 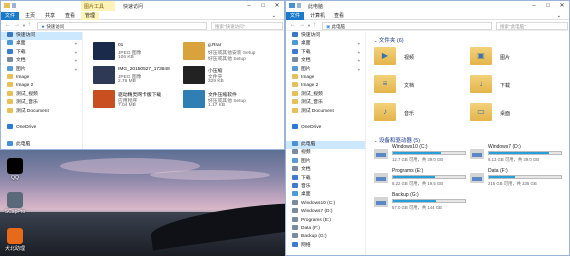 I want to click on nav-item: 网络, so click(x=325, y=245).